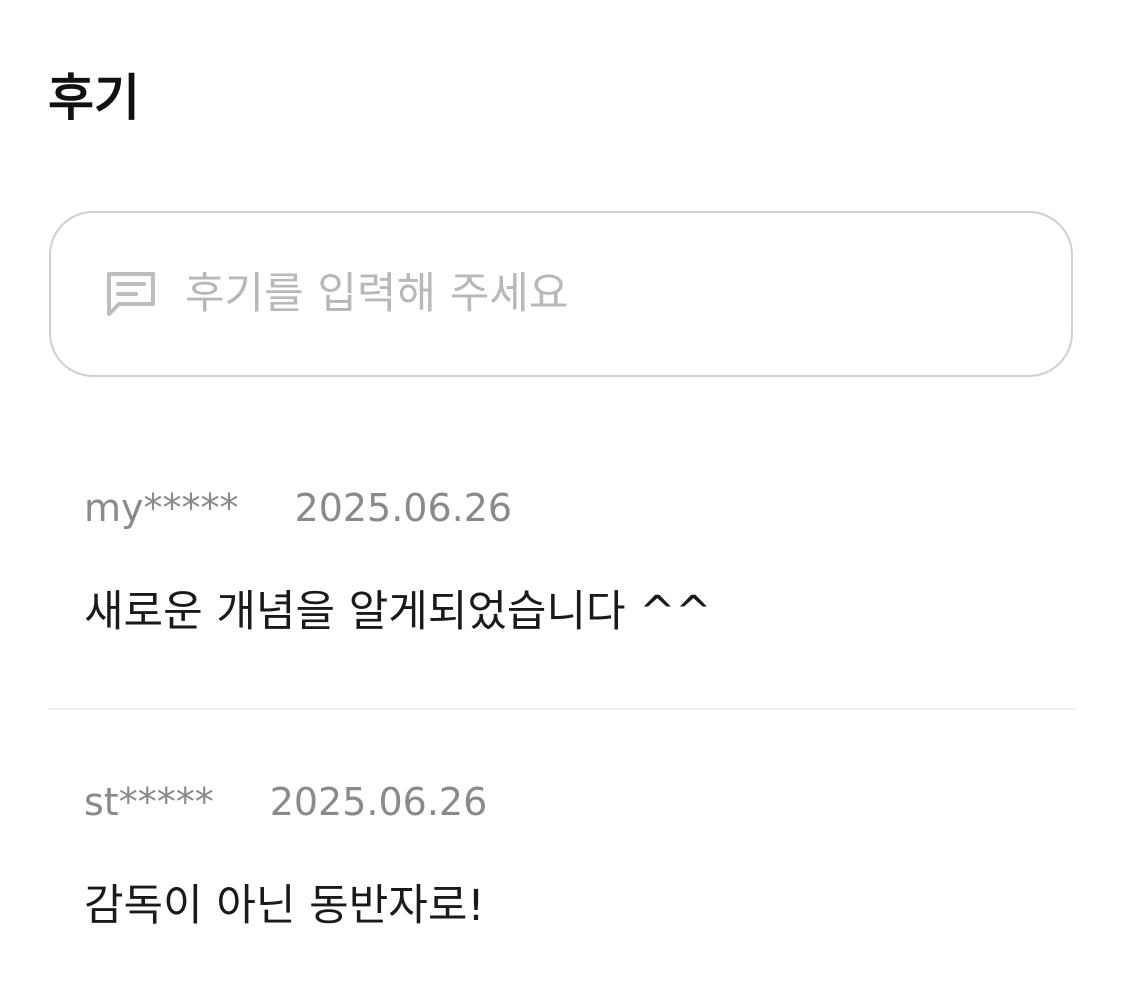 This screenshot has height=993, width=1125. I want to click on review-text: 새로운 개념을 알게되었습니다 ^^, so click(398, 612).